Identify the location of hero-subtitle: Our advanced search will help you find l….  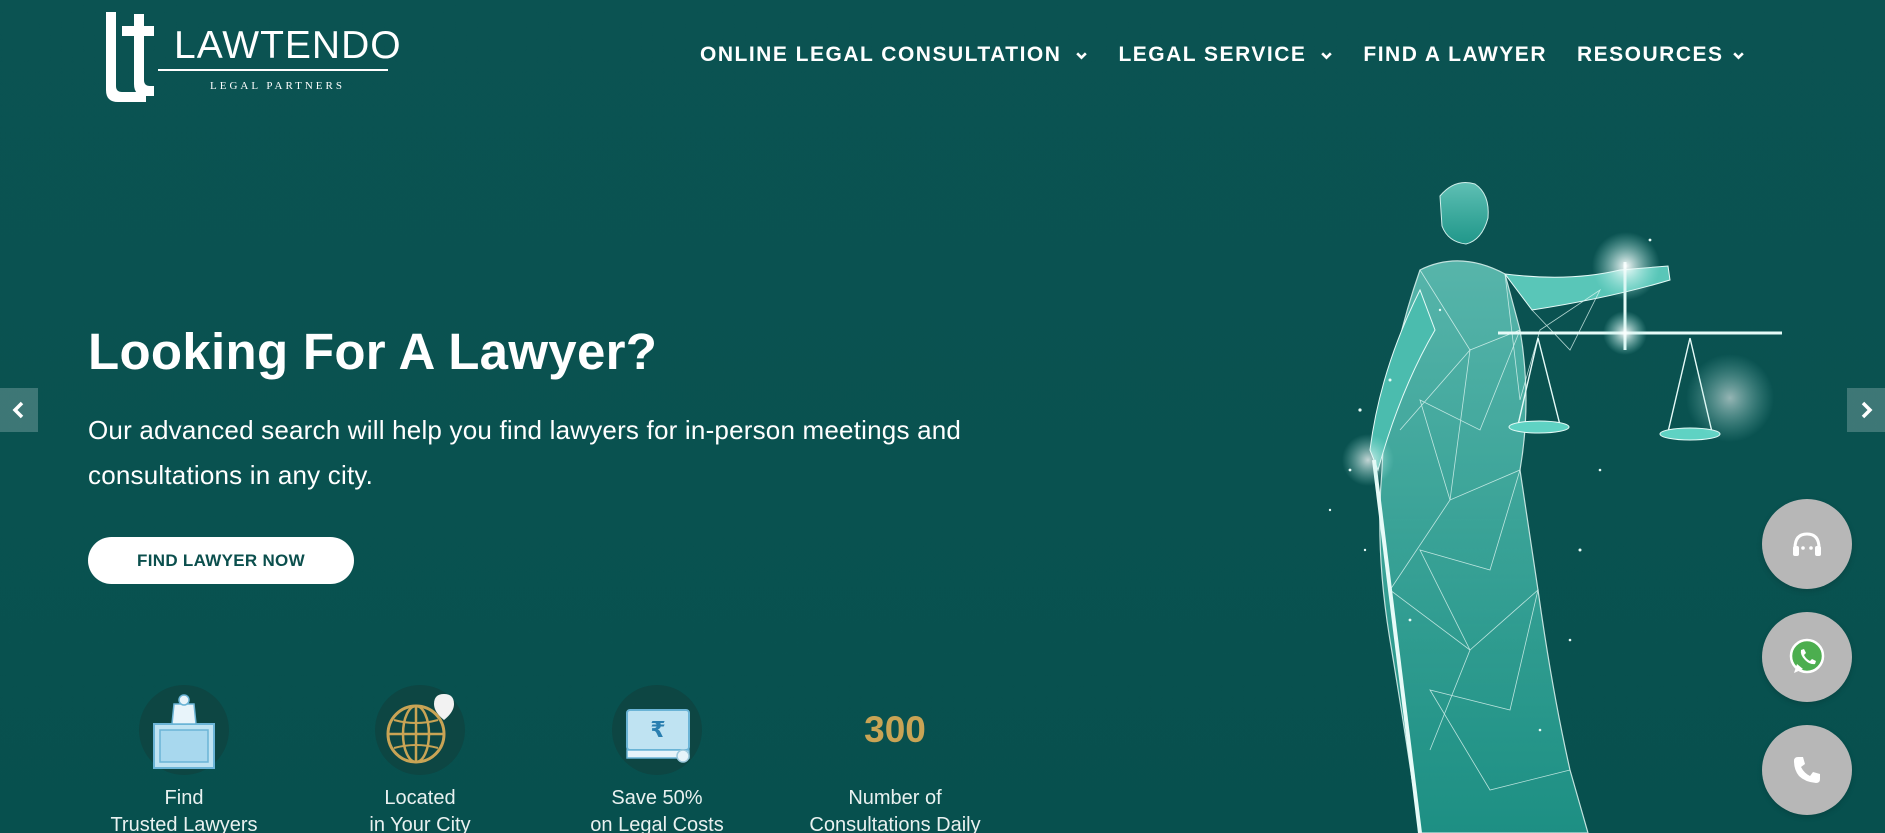
(525, 452).